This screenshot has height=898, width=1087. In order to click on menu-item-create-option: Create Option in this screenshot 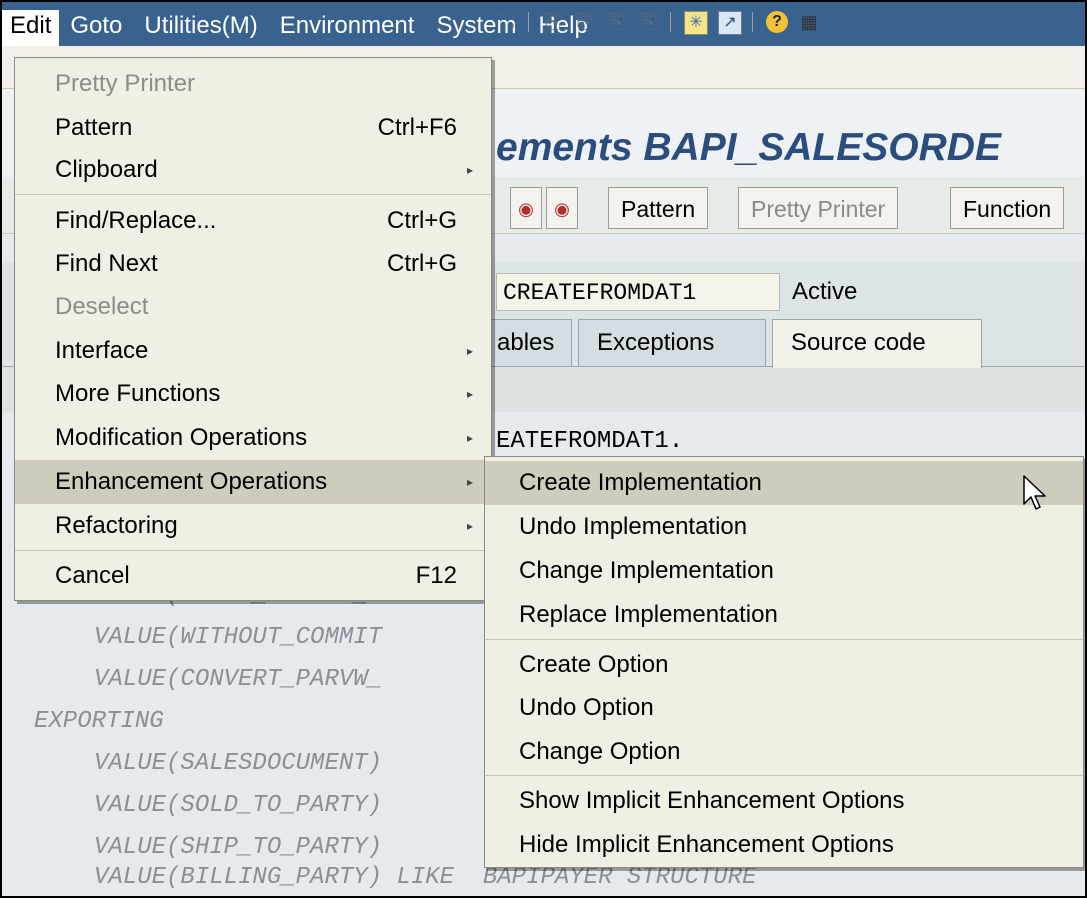, I will do `click(784, 665)`.